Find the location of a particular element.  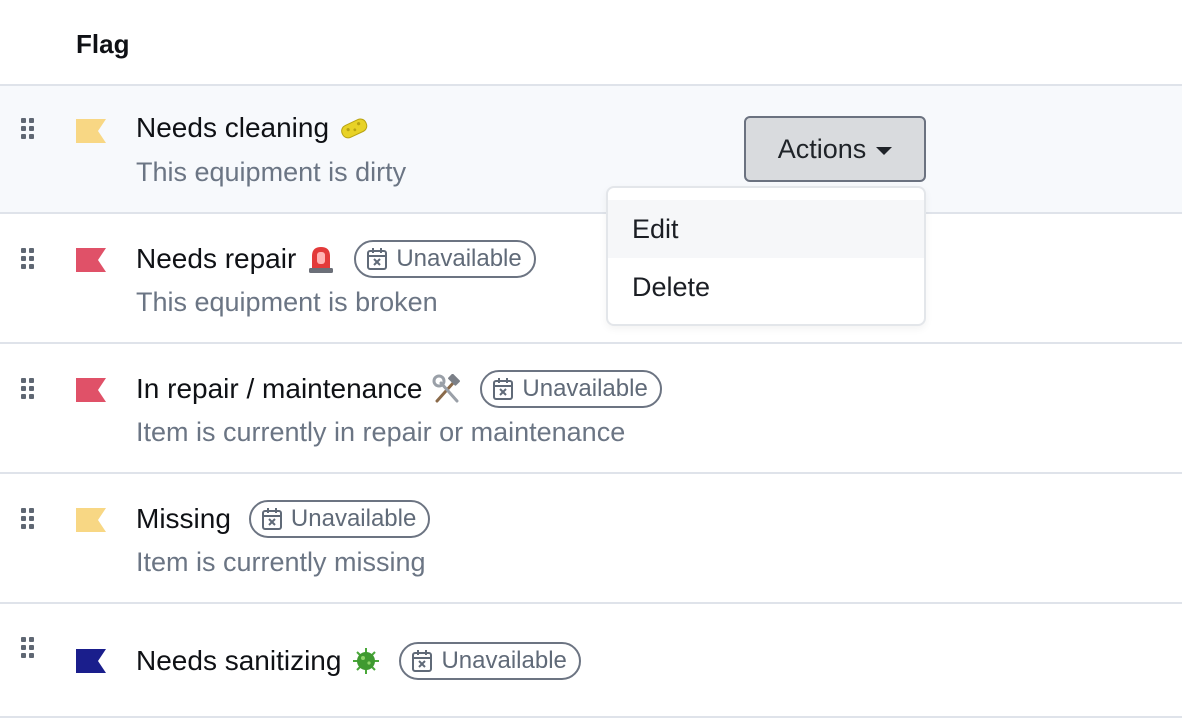

flag-title: Missing is located at coordinates (183, 518).